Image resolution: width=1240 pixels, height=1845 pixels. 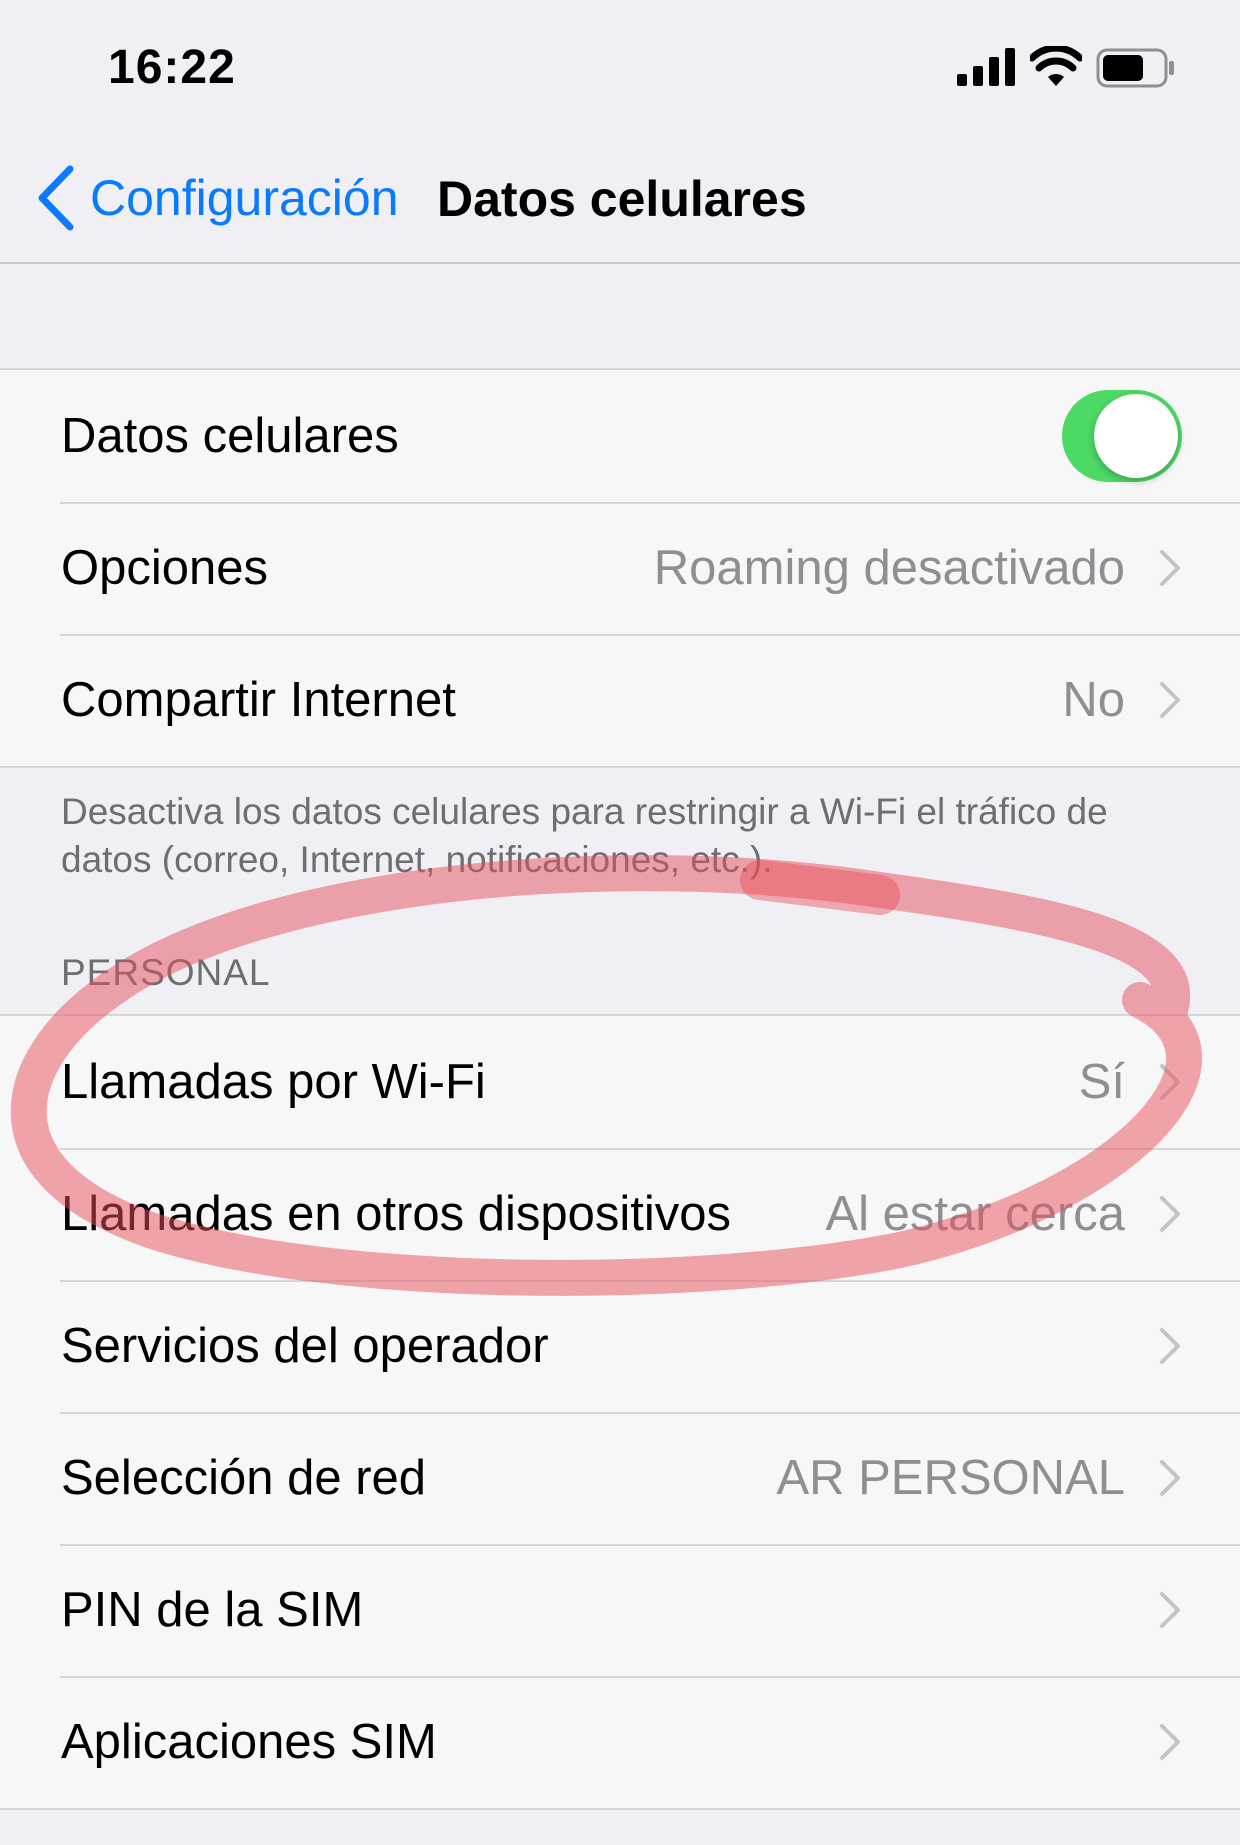 What do you see at coordinates (396, 1214) in the screenshot?
I see `calls-on-other-devices-label: Llamadas en otros dispositivos` at bounding box center [396, 1214].